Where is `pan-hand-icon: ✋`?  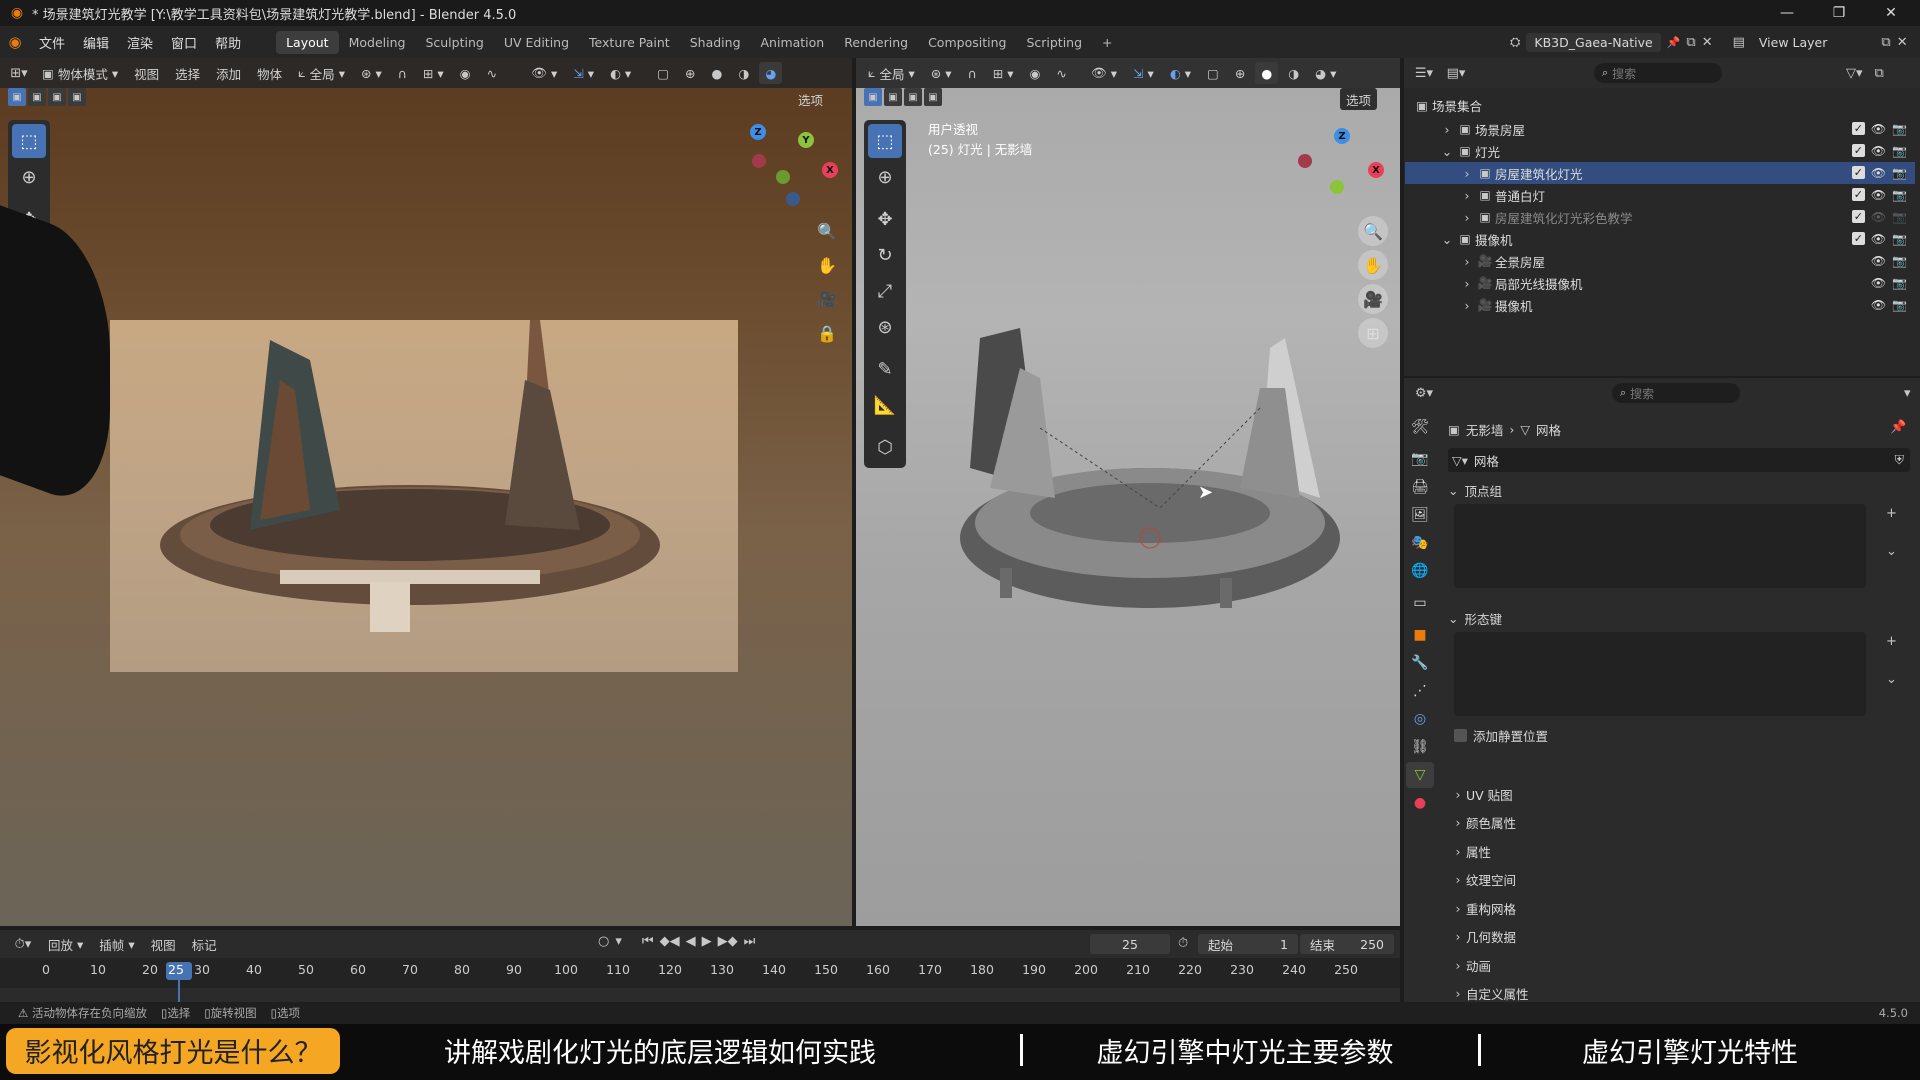 pan-hand-icon: ✋ is located at coordinates (827, 265).